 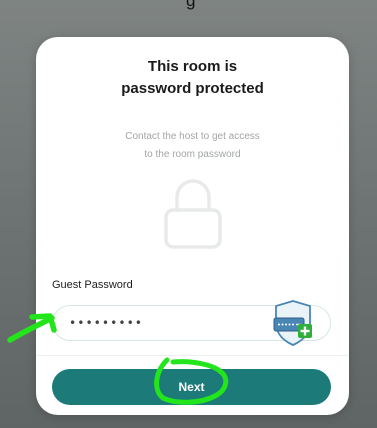 What do you see at coordinates (293, 323) in the screenshot?
I see `password-manager-shield-icon` at bounding box center [293, 323].